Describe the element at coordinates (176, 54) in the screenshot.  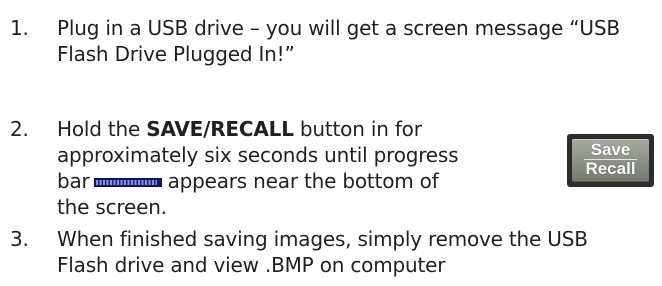
I see `step-line: Flash Drive Plugged In!”` at that location.